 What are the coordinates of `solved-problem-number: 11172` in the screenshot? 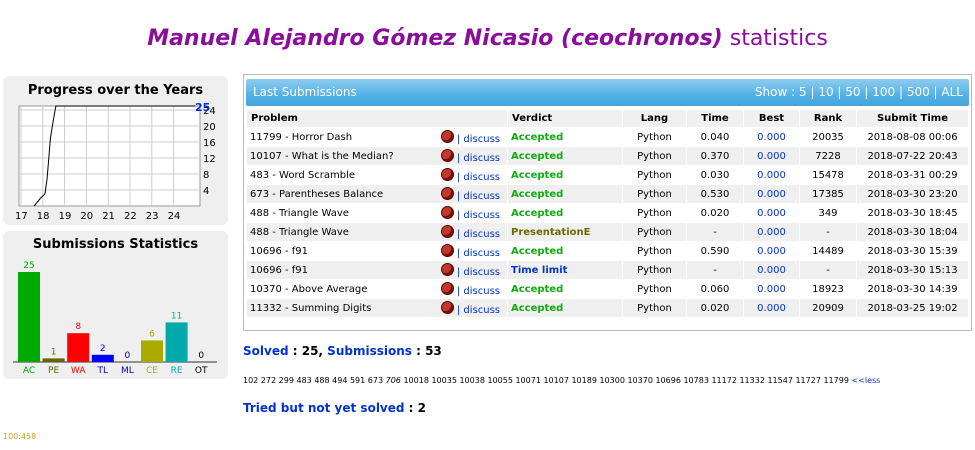 It's located at (723, 380).